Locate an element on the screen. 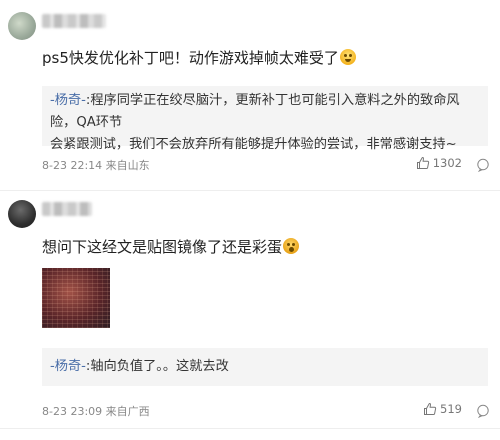 This screenshot has height=440, width=500. like-button: 519 is located at coordinates (442, 409).